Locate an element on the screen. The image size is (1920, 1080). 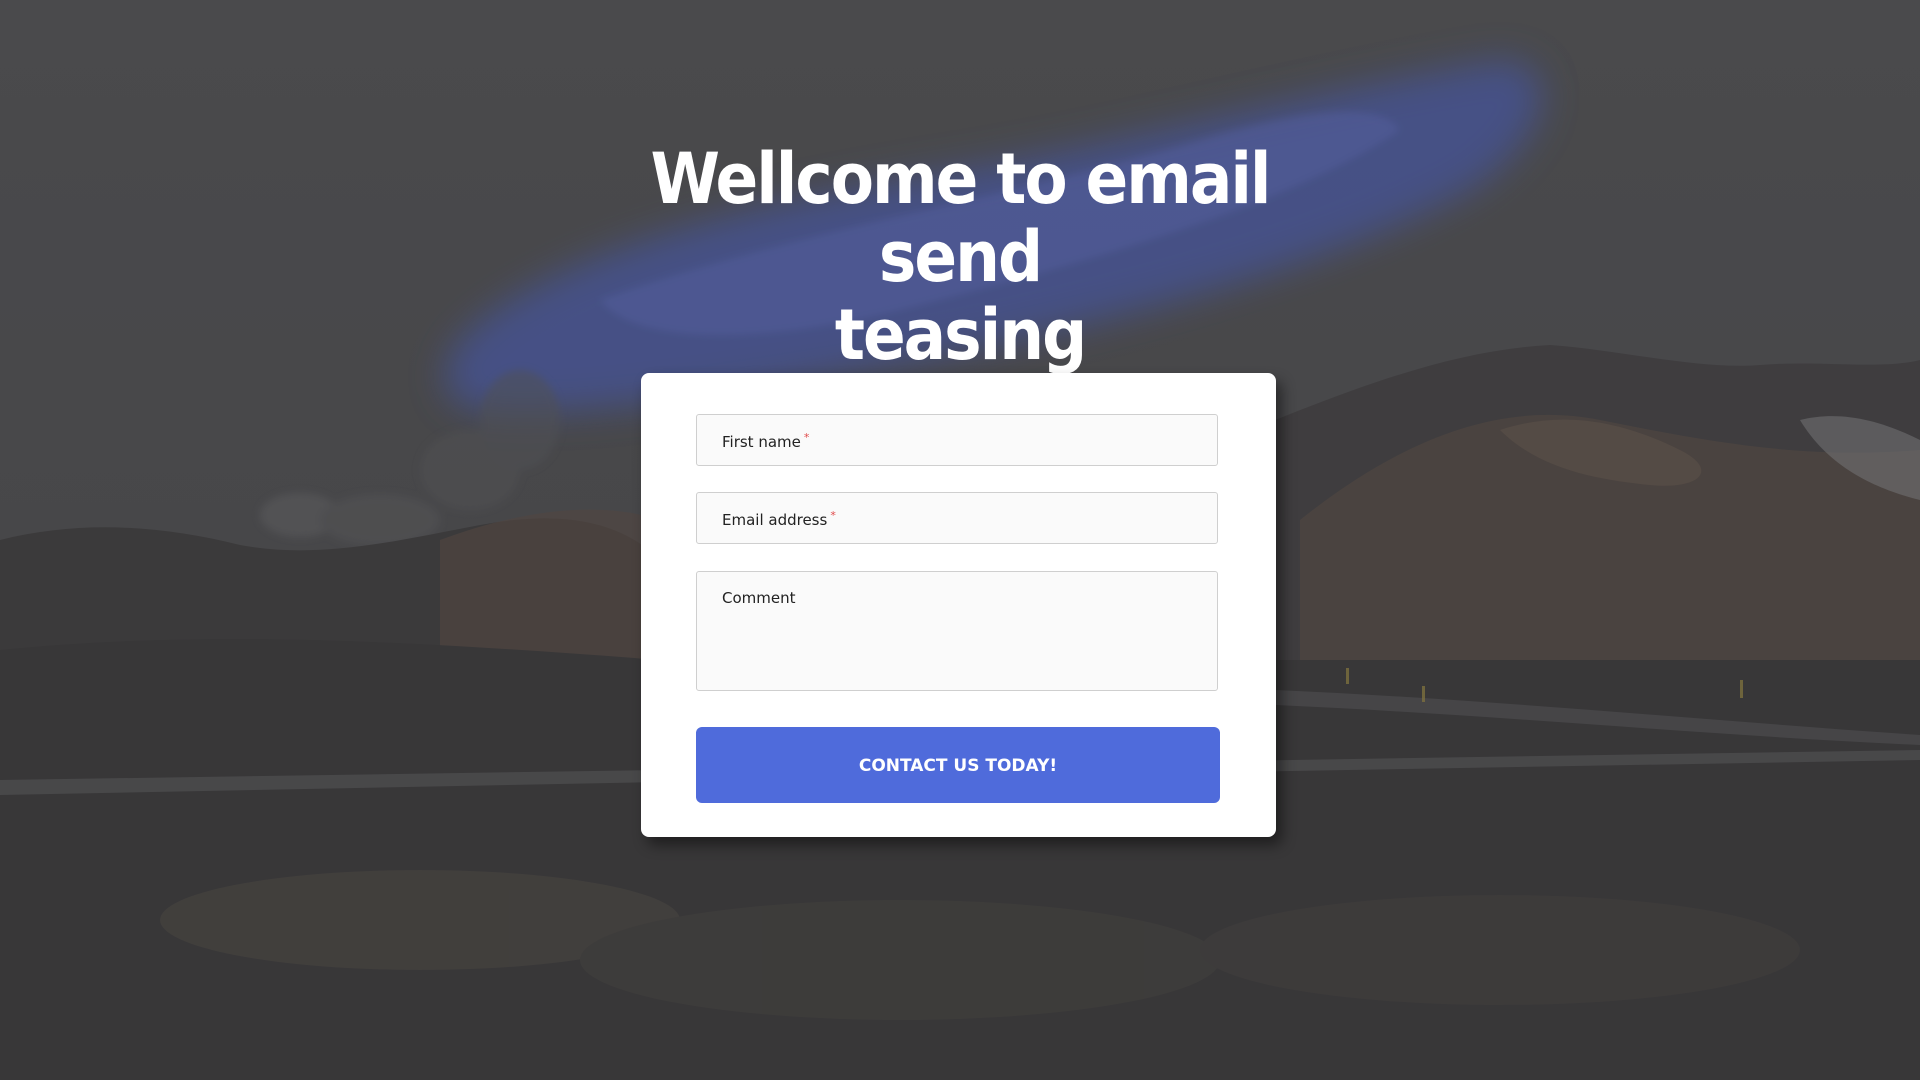
first-name-label: First name * is located at coordinates (765, 441).